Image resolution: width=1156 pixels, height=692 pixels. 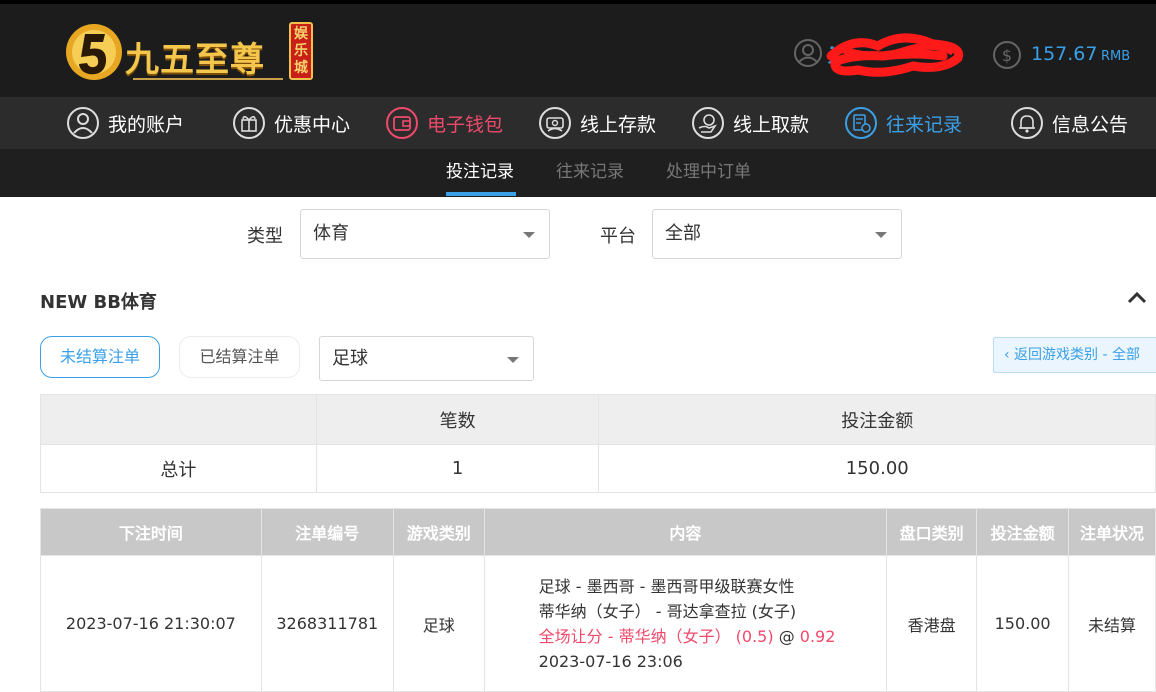 What do you see at coordinates (895, 55) in the screenshot?
I see `redaction-scribble` at bounding box center [895, 55].